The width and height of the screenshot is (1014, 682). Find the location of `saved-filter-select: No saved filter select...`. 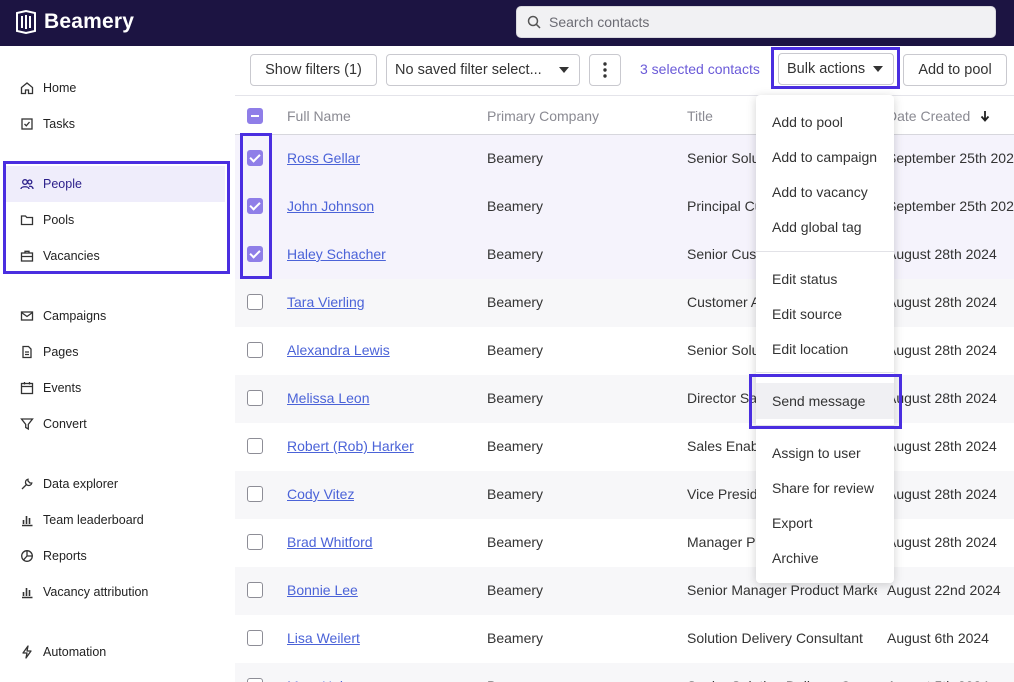

saved-filter-select: No saved filter select... is located at coordinates (483, 70).